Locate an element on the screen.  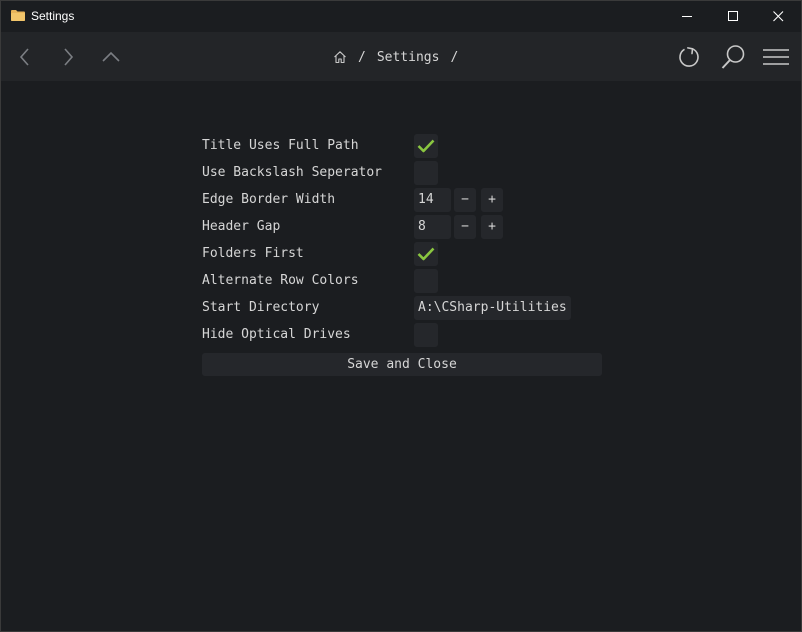
close-button is located at coordinates (778, 16).